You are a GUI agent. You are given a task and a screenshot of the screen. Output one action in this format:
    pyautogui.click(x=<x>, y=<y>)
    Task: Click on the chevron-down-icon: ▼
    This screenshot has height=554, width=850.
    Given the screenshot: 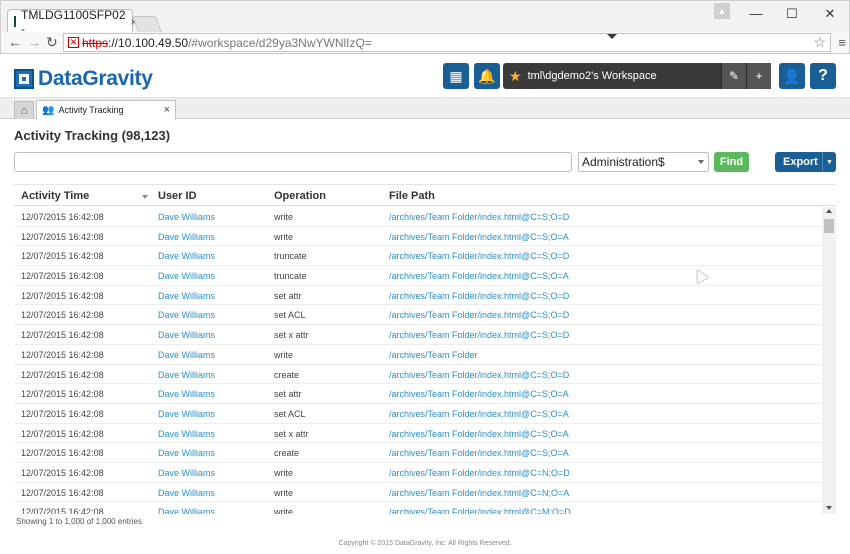 What is the action you would take?
    pyautogui.click(x=829, y=162)
    